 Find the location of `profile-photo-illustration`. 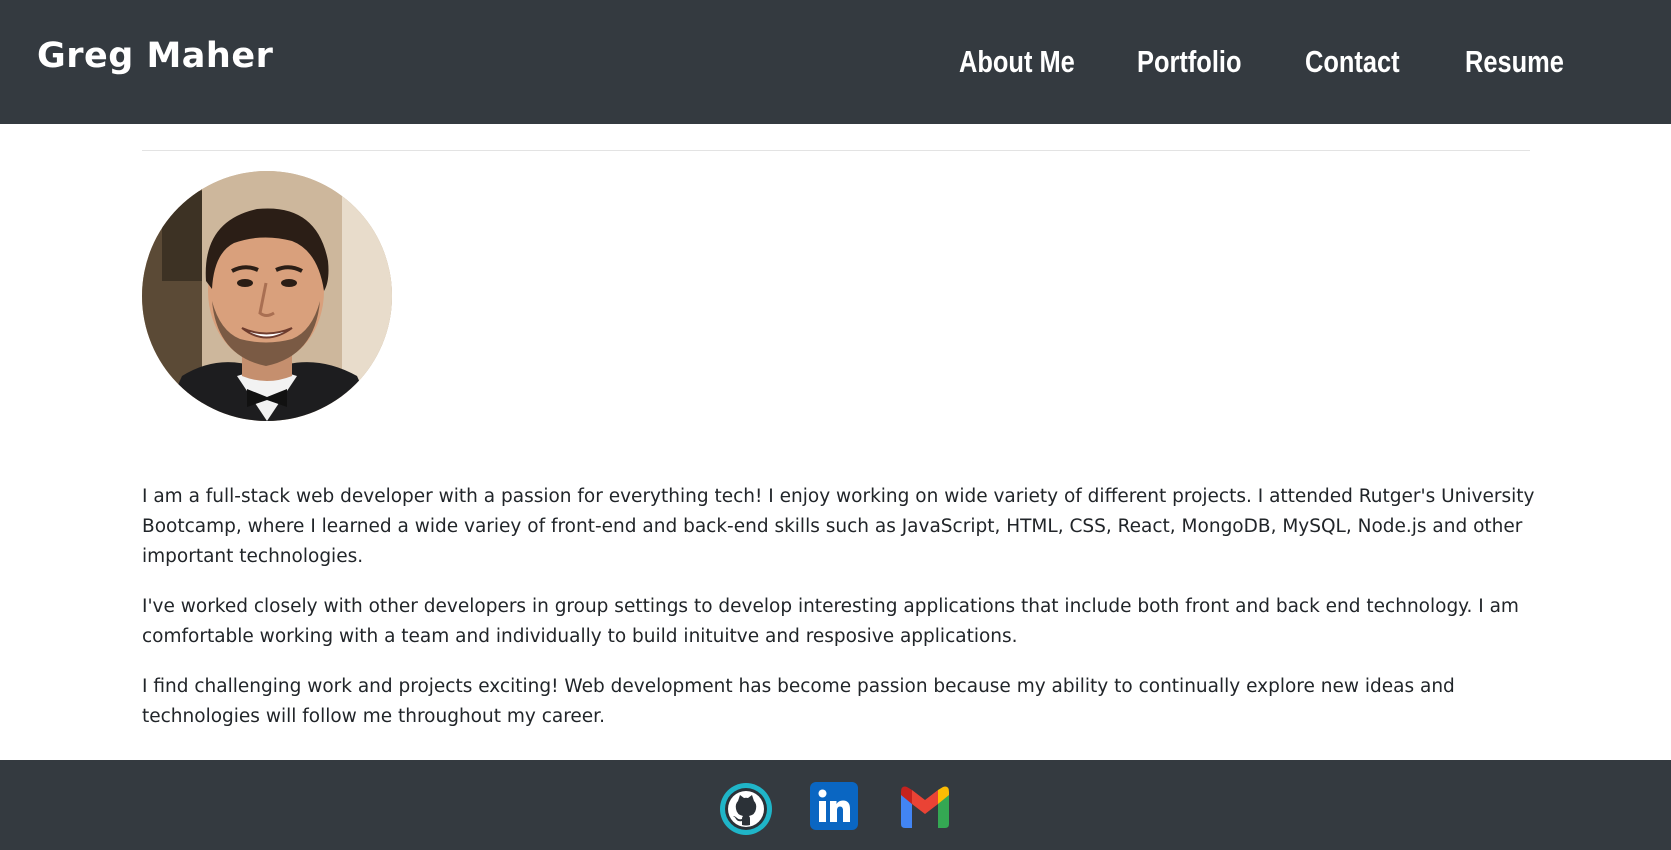

profile-photo-illustration is located at coordinates (267, 296).